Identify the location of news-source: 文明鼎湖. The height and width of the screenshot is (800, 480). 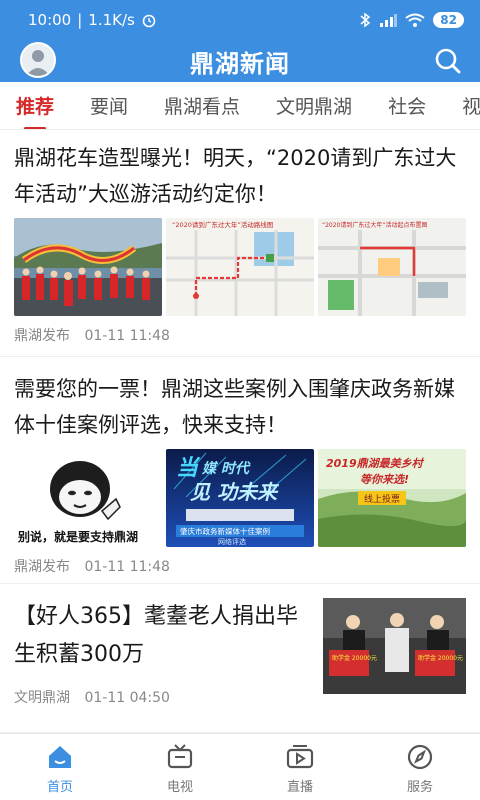
(42, 698).